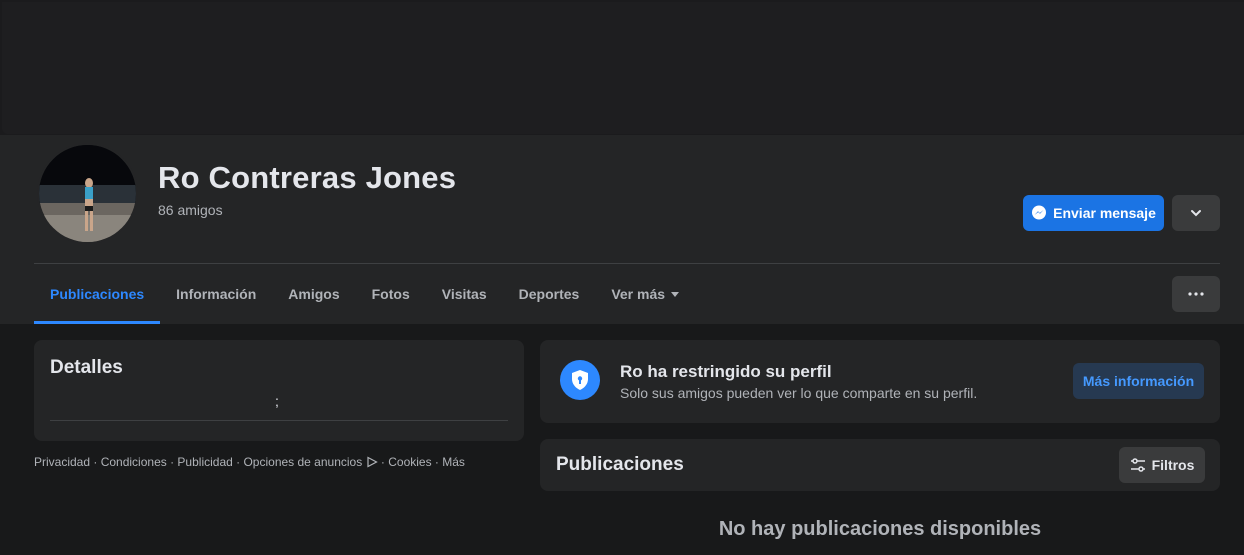 This screenshot has width=1244, height=555. I want to click on filters-button: Filtros, so click(1162, 465).